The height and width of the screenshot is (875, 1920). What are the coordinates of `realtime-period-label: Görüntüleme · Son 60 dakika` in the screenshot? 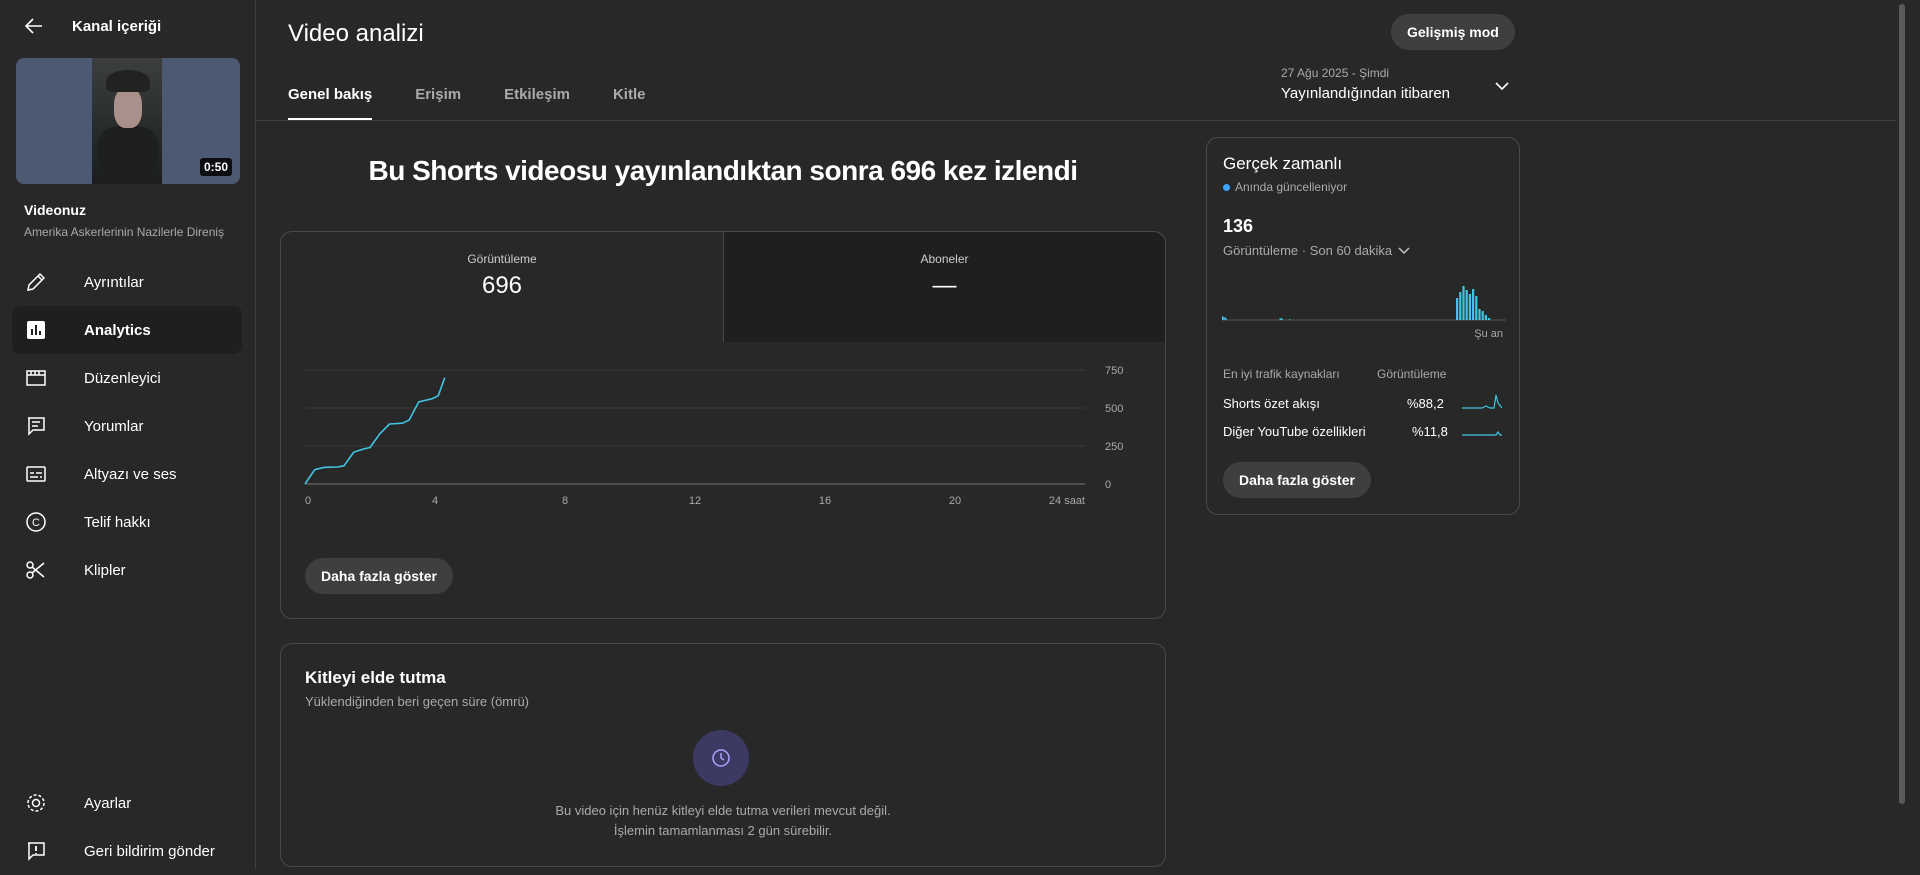 It's located at (1308, 250).